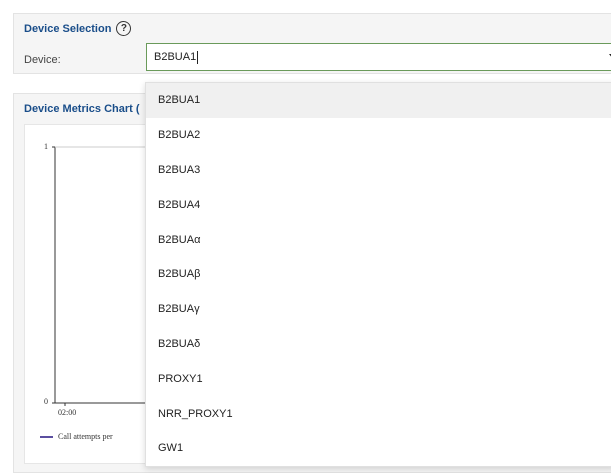  Describe the element at coordinates (378, 413) in the screenshot. I see `dropdown-option: NRR_PROXY1` at that location.